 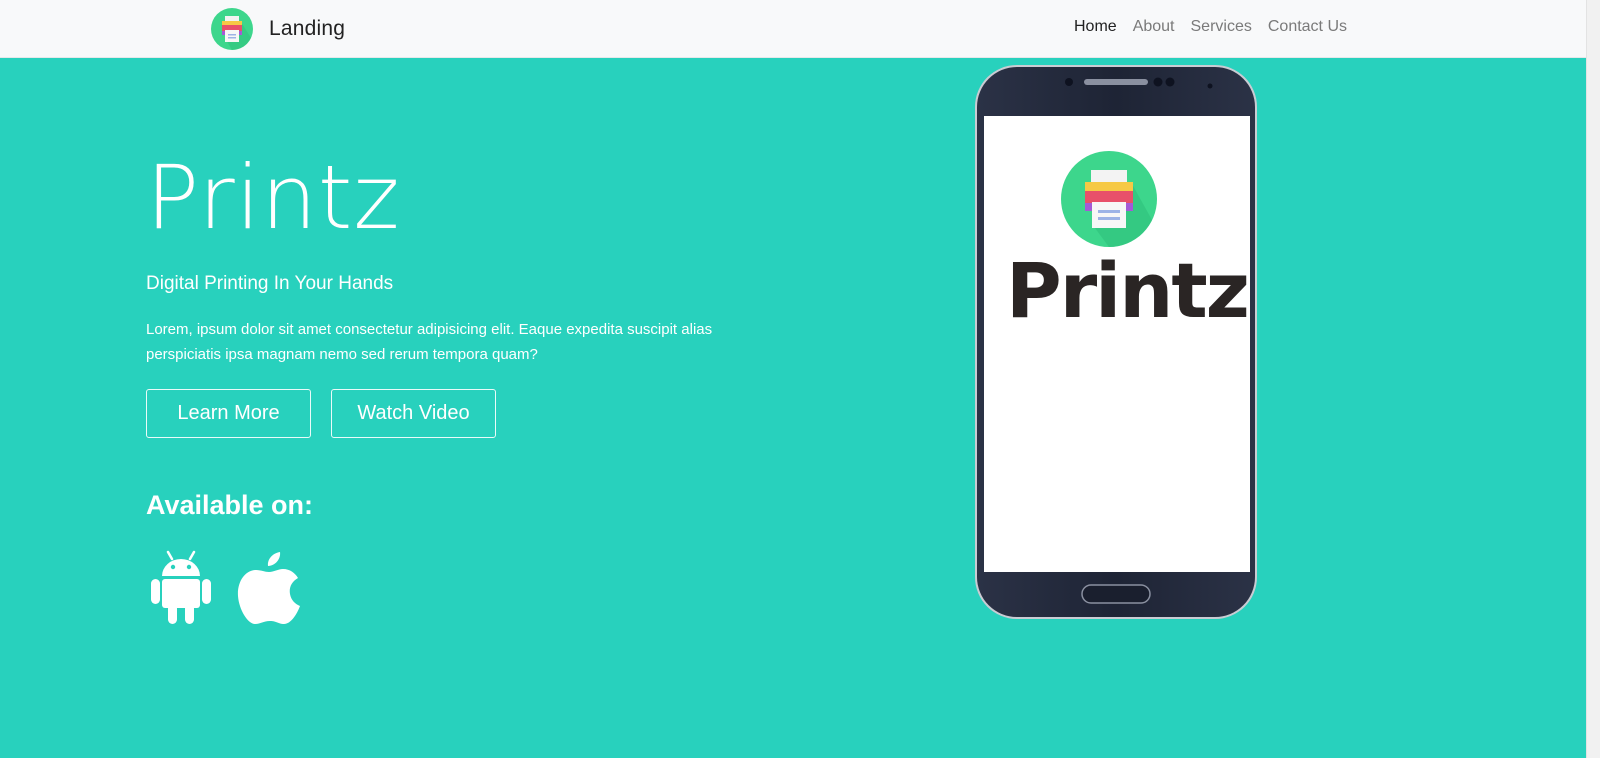 What do you see at coordinates (307, 28) in the screenshot?
I see `brand-name: Landing` at bounding box center [307, 28].